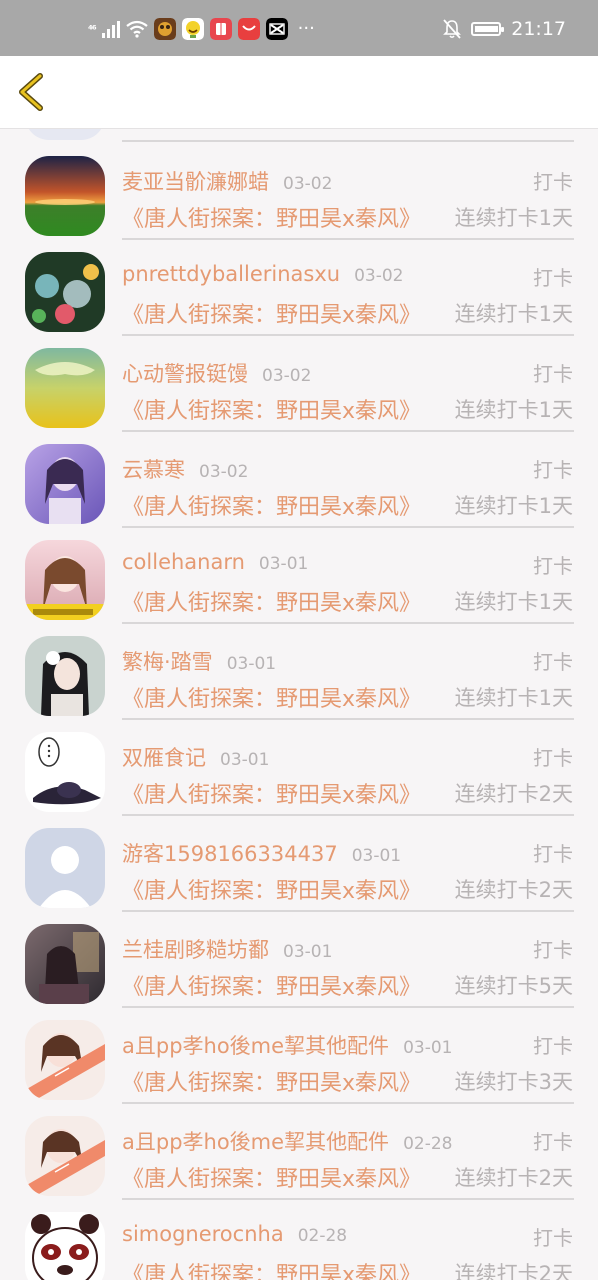 This screenshot has width=598, height=1280. I want to click on status-left: ⁴⁶ ···, so click(201, 29).